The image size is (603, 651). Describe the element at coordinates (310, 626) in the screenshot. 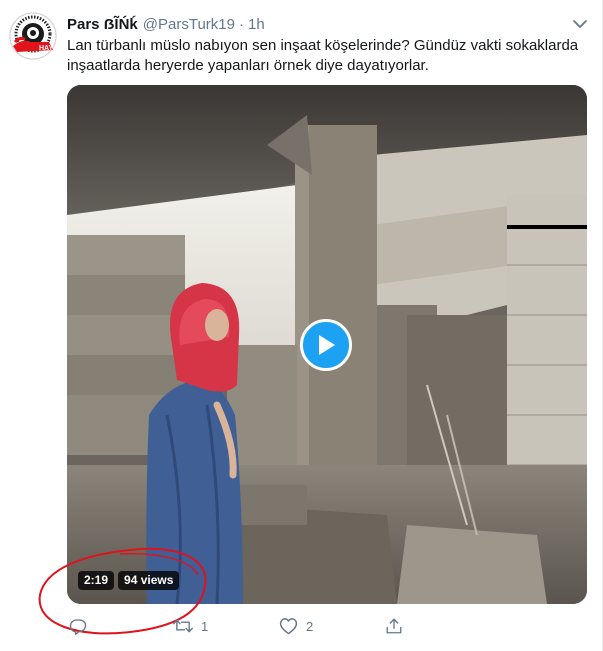

I see `like-count: 2` at that location.